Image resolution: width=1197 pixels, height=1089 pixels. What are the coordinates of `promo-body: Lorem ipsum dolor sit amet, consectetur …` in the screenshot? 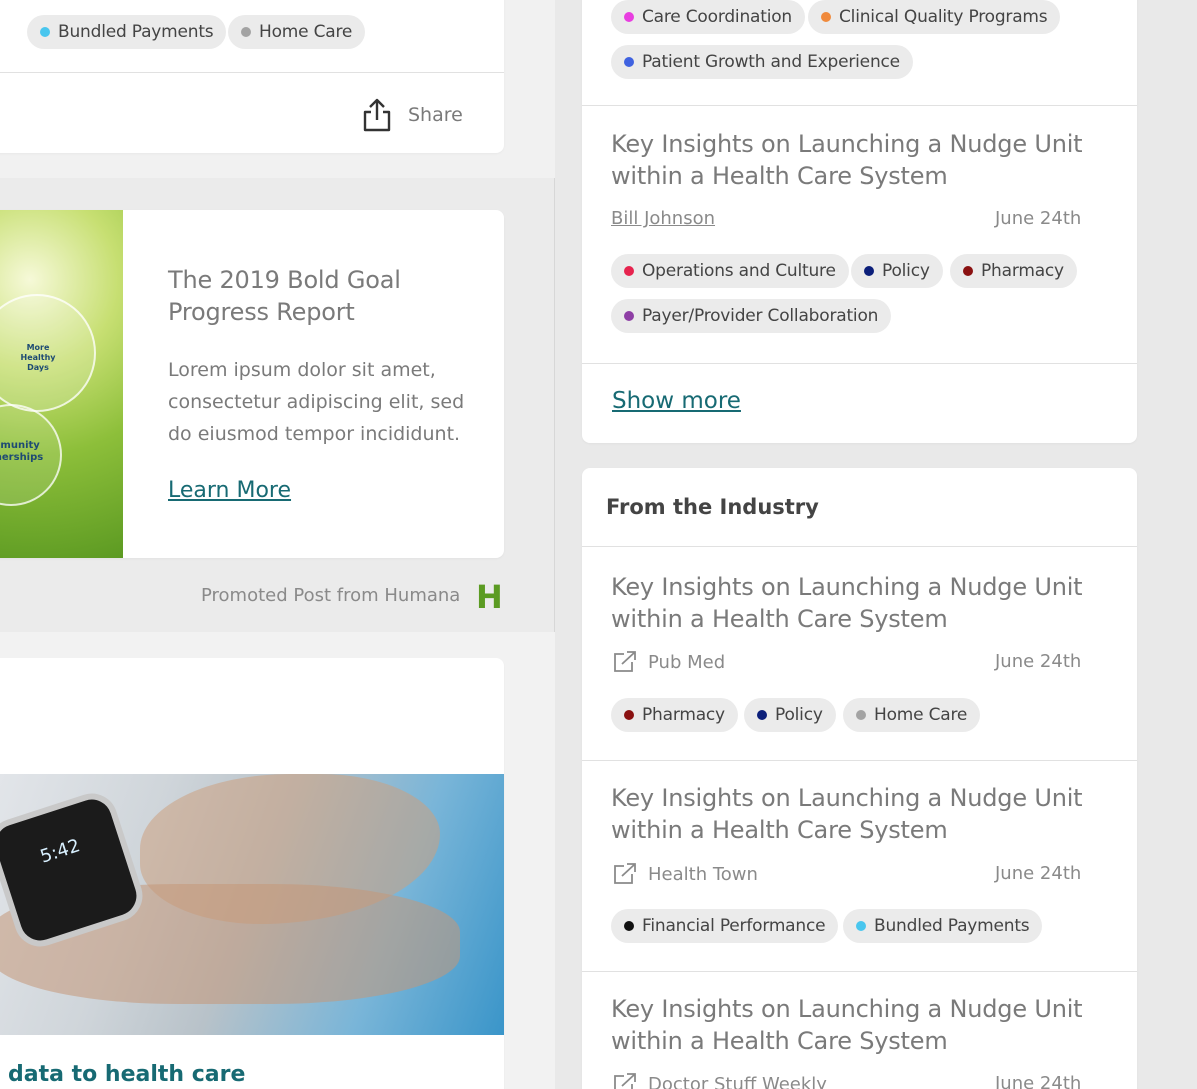 It's located at (316, 402).